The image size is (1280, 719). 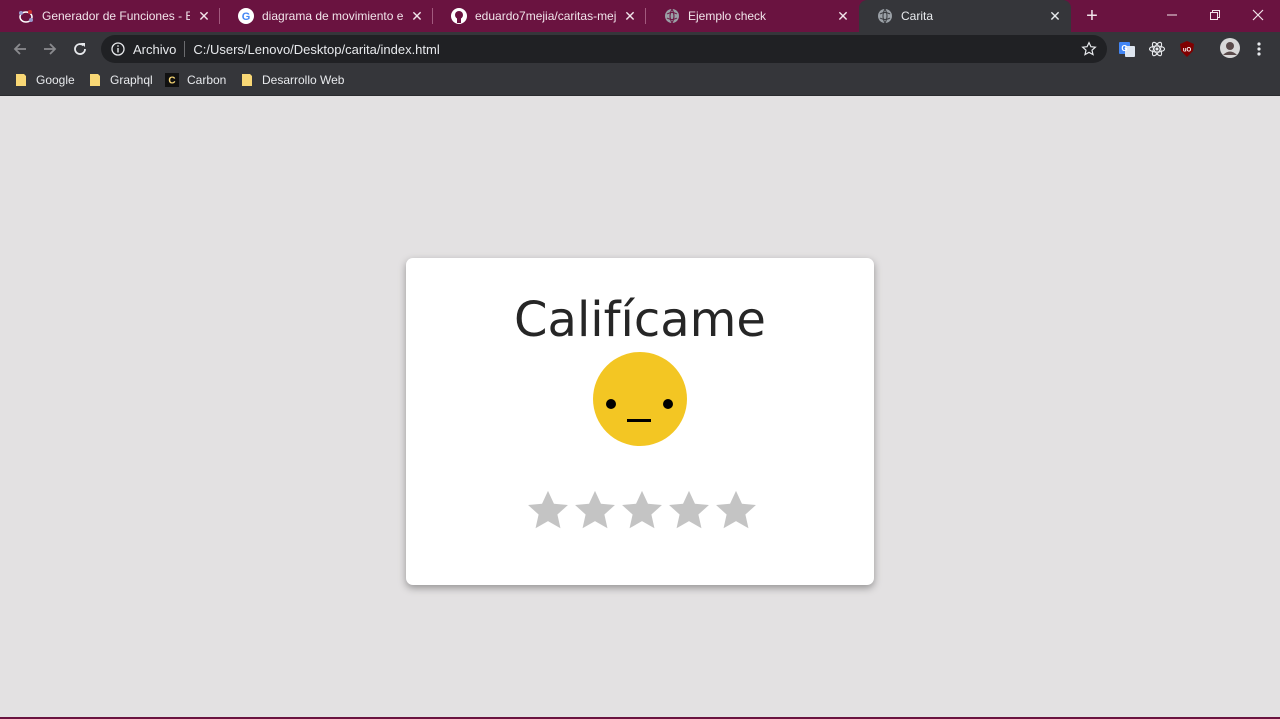 I want to click on bookmark-label: Google, so click(x=55, y=80).